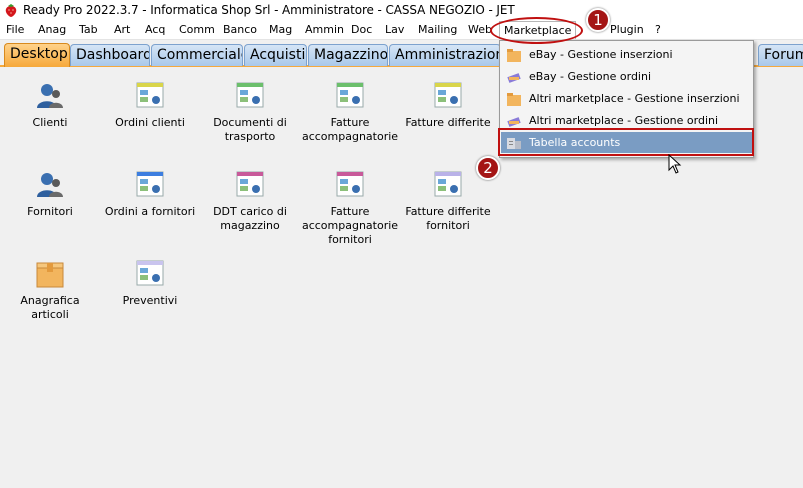  What do you see at coordinates (480, 30) in the screenshot?
I see `menu-web: Web` at bounding box center [480, 30].